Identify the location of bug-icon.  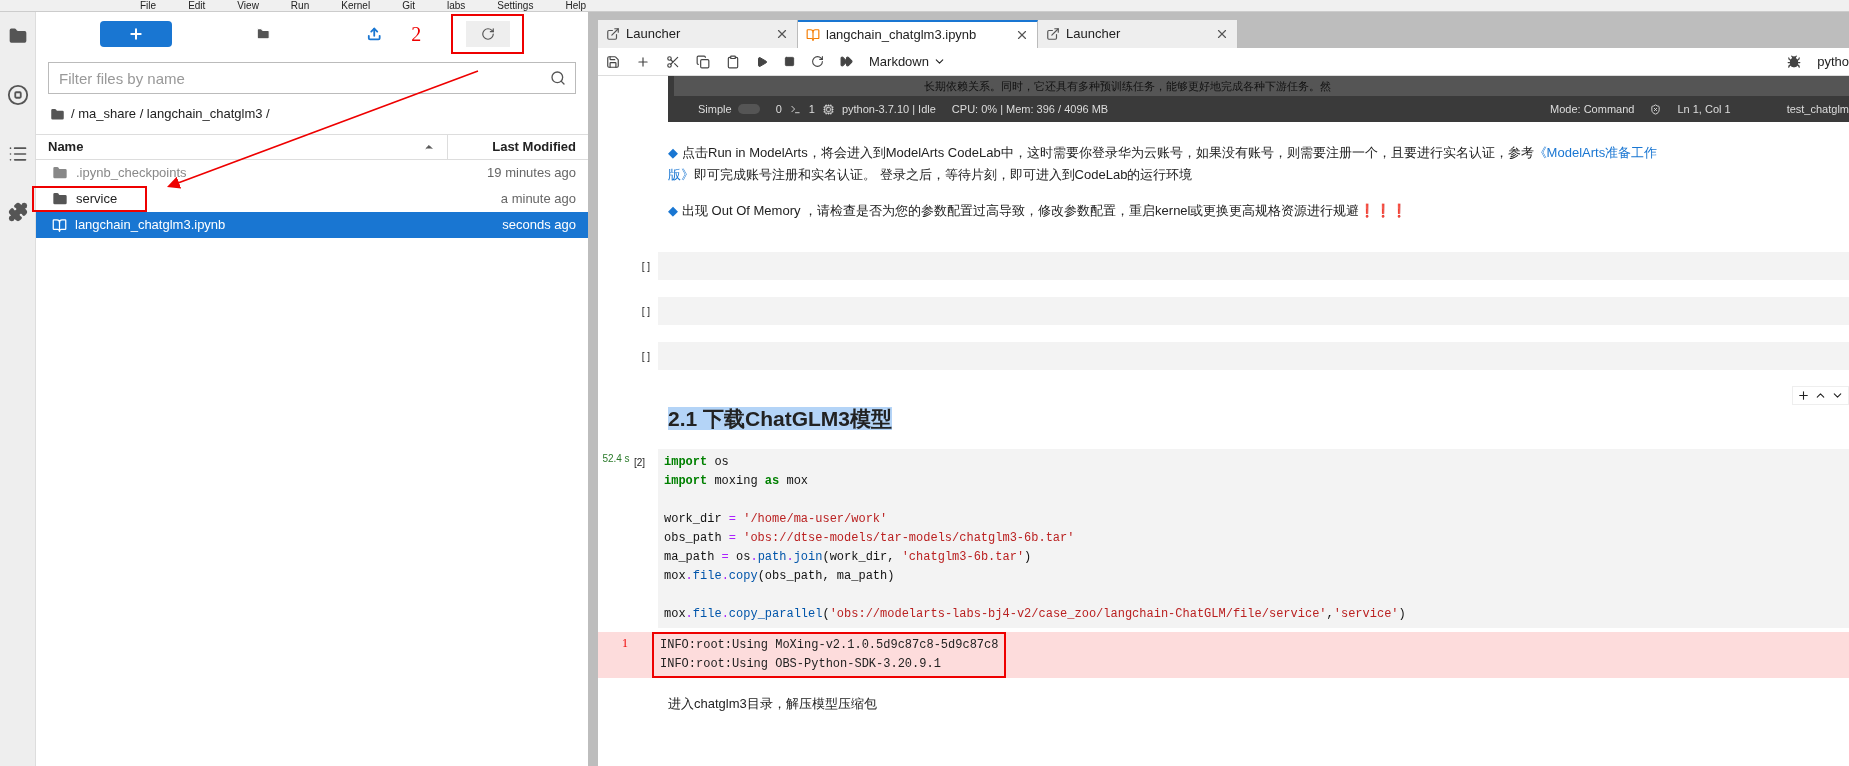
(1794, 61).